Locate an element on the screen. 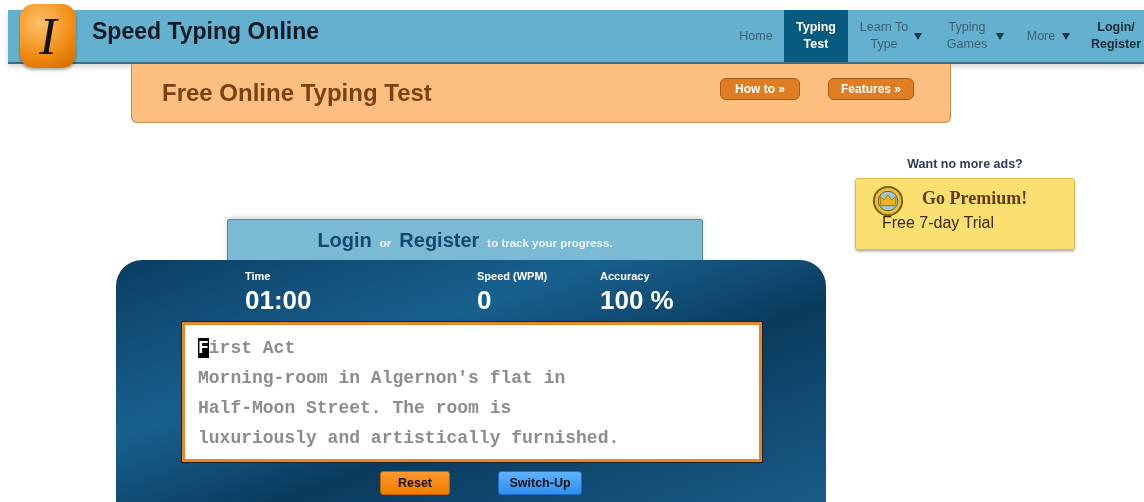 The width and height of the screenshot is (1144, 502). stat-value: 0 is located at coordinates (485, 300).